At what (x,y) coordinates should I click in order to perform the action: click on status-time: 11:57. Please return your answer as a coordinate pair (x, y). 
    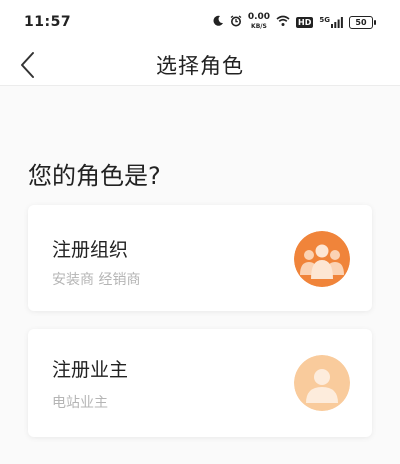
    Looking at the image, I should click on (48, 22).